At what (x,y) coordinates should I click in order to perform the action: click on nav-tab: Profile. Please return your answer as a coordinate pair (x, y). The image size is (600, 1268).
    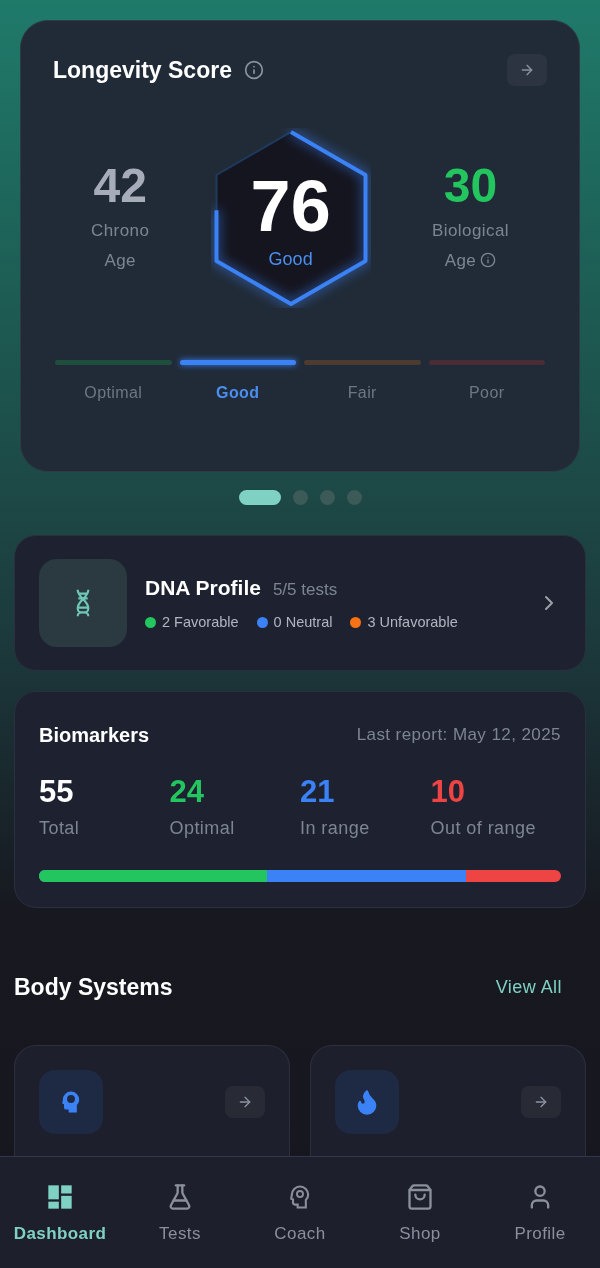
    Looking at the image, I should click on (540, 1215).